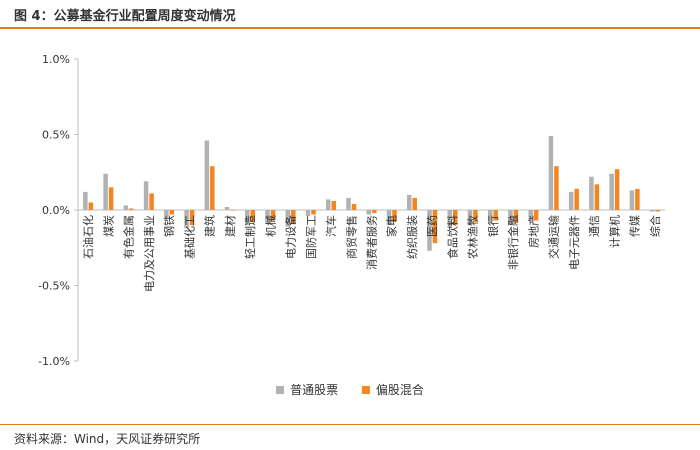 The width and height of the screenshot is (700, 450). I want to click on x-category-label: 家电, so click(392, 226).